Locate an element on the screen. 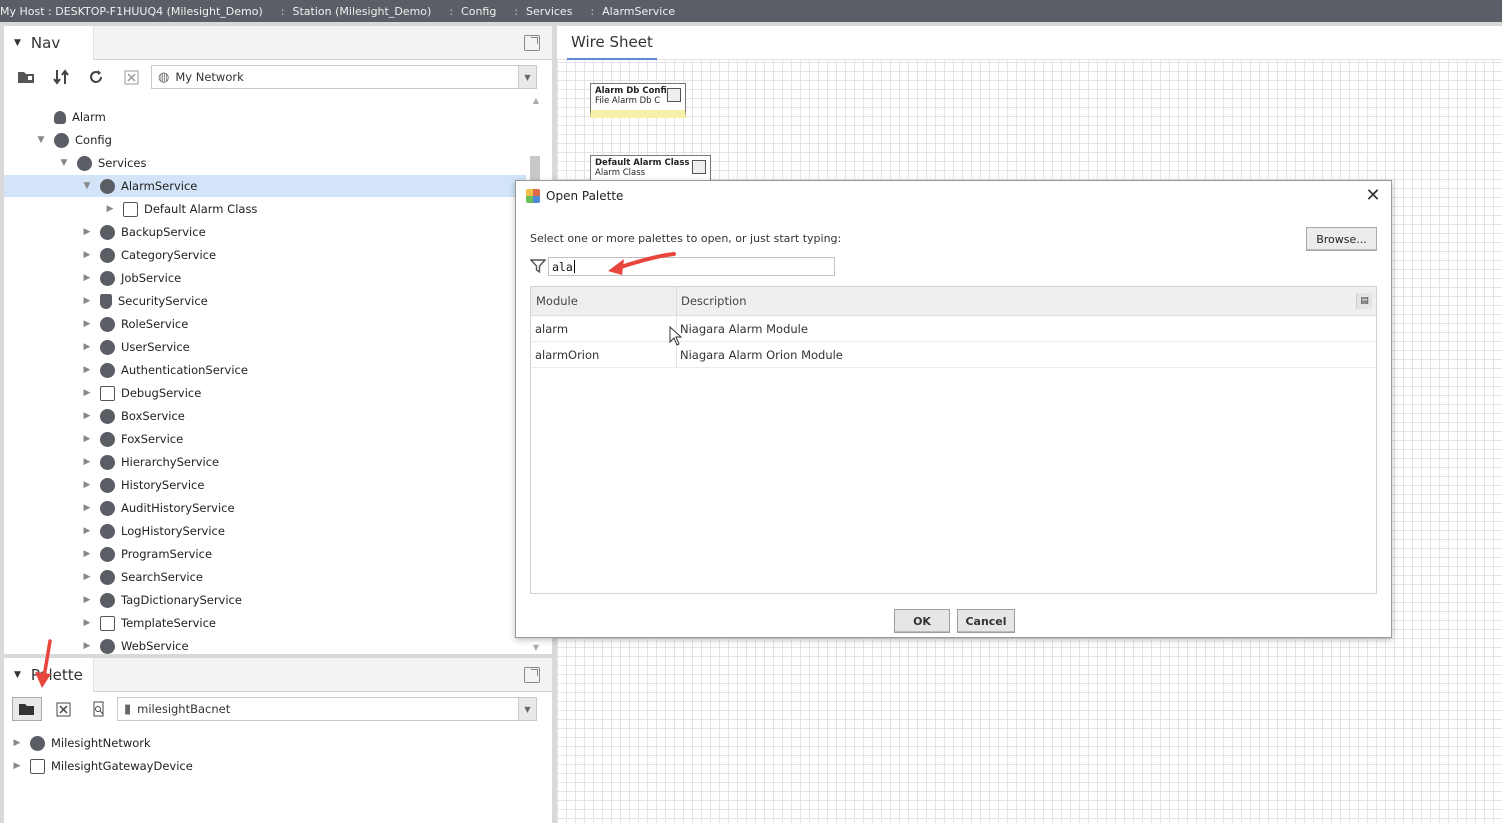  tree-item-default-alarm-class: ▶ Default Alarm Class is located at coordinates (265, 209).